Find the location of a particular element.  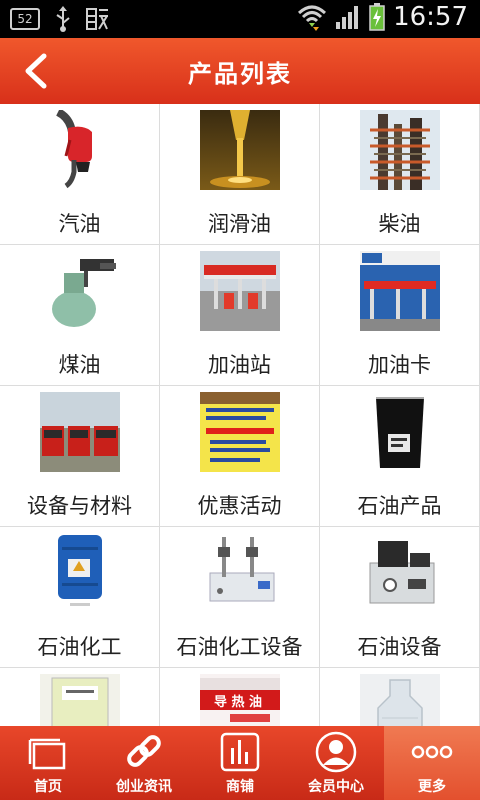

notification-count-badge: 52 is located at coordinates (25, 19).